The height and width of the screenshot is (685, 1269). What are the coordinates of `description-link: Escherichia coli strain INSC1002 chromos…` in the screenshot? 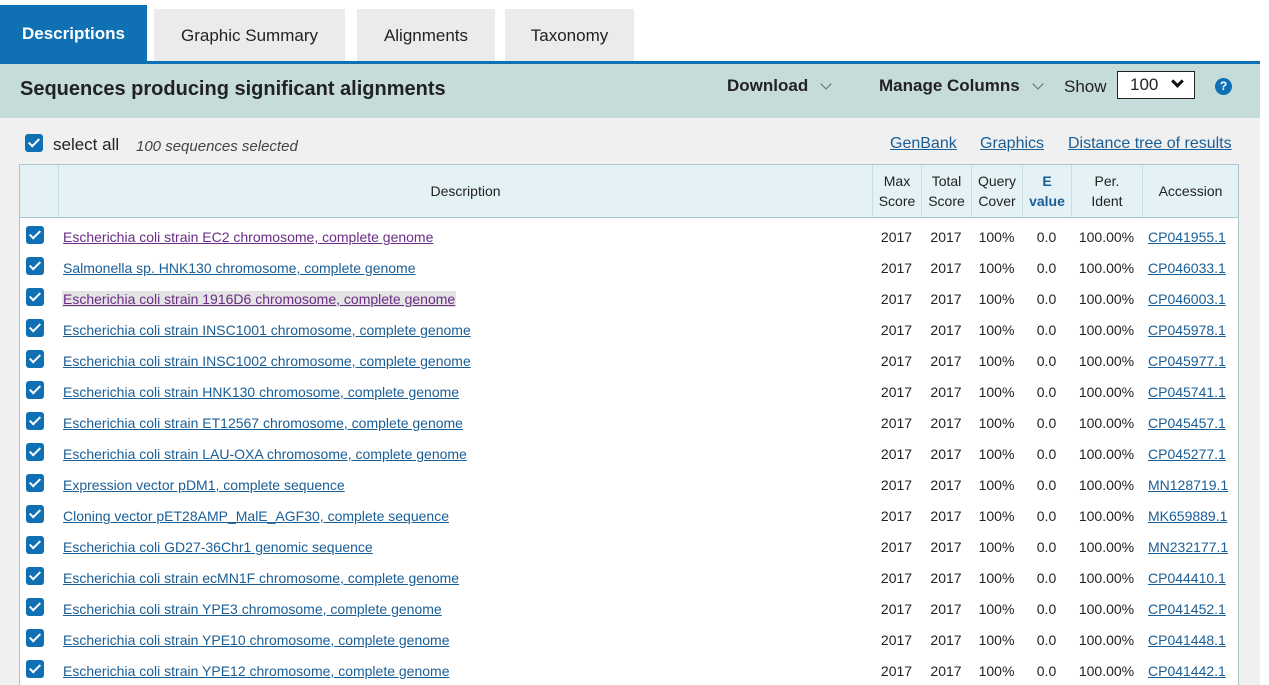 It's located at (267, 361).